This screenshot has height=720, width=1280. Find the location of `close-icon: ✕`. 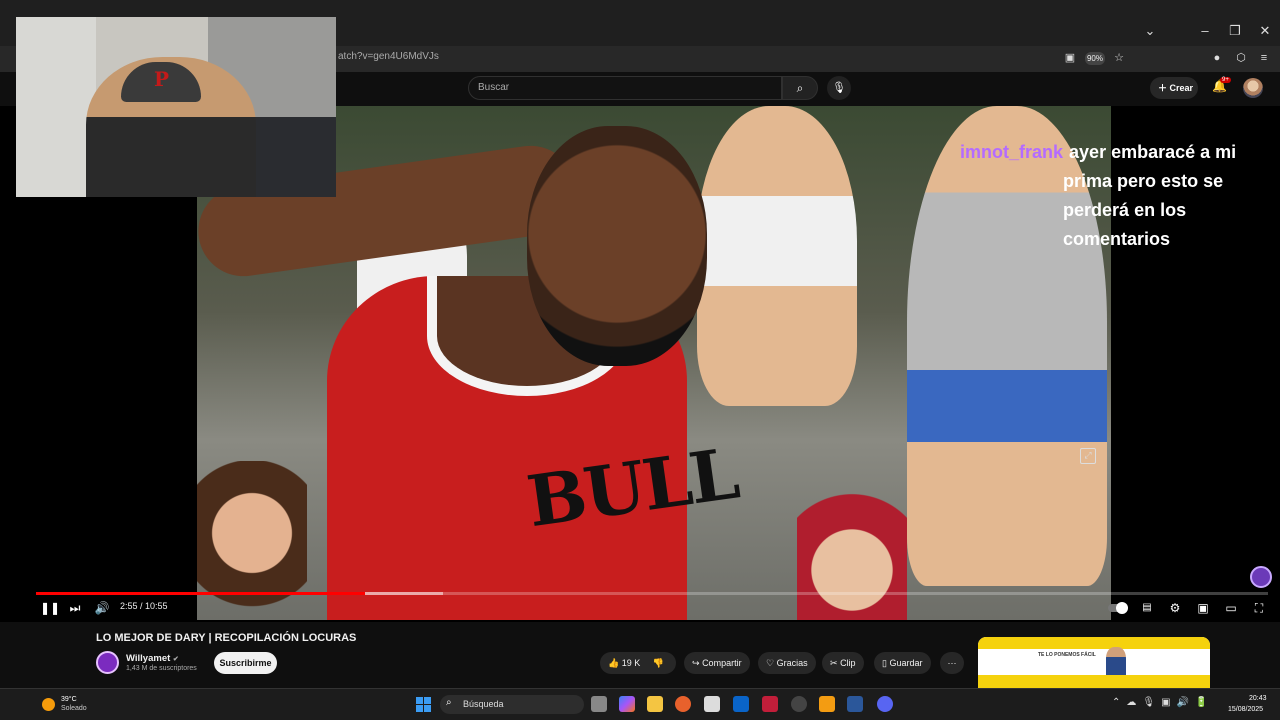

close-icon: ✕ is located at coordinates (1265, 31).